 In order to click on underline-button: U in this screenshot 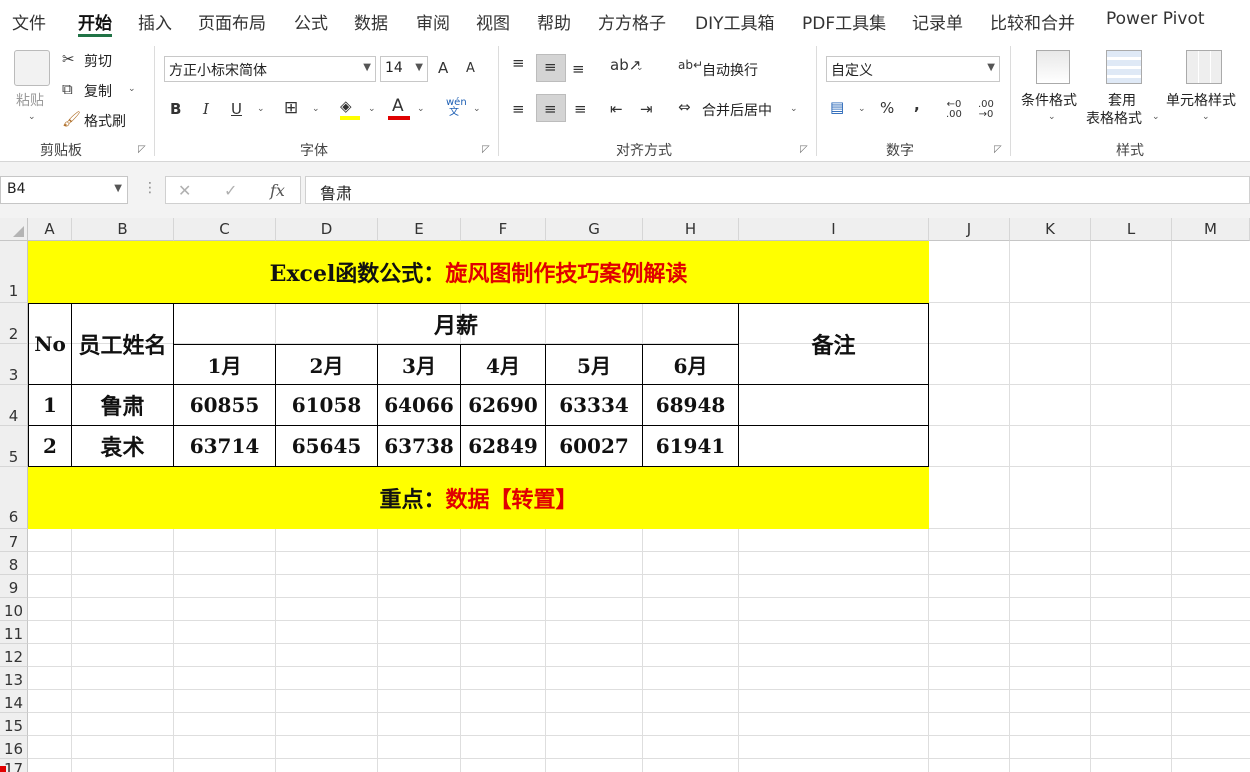, I will do `click(236, 109)`.